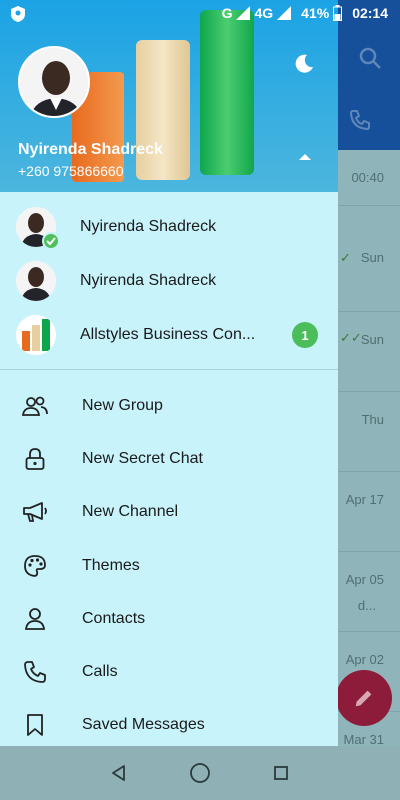 This screenshot has width=400, height=800. I want to click on read-check-icon: ✓, so click(345, 257).